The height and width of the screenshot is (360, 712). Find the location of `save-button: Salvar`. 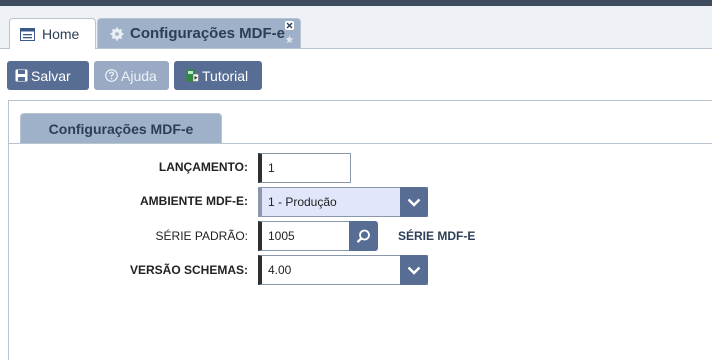

save-button: Salvar is located at coordinates (48, 75).